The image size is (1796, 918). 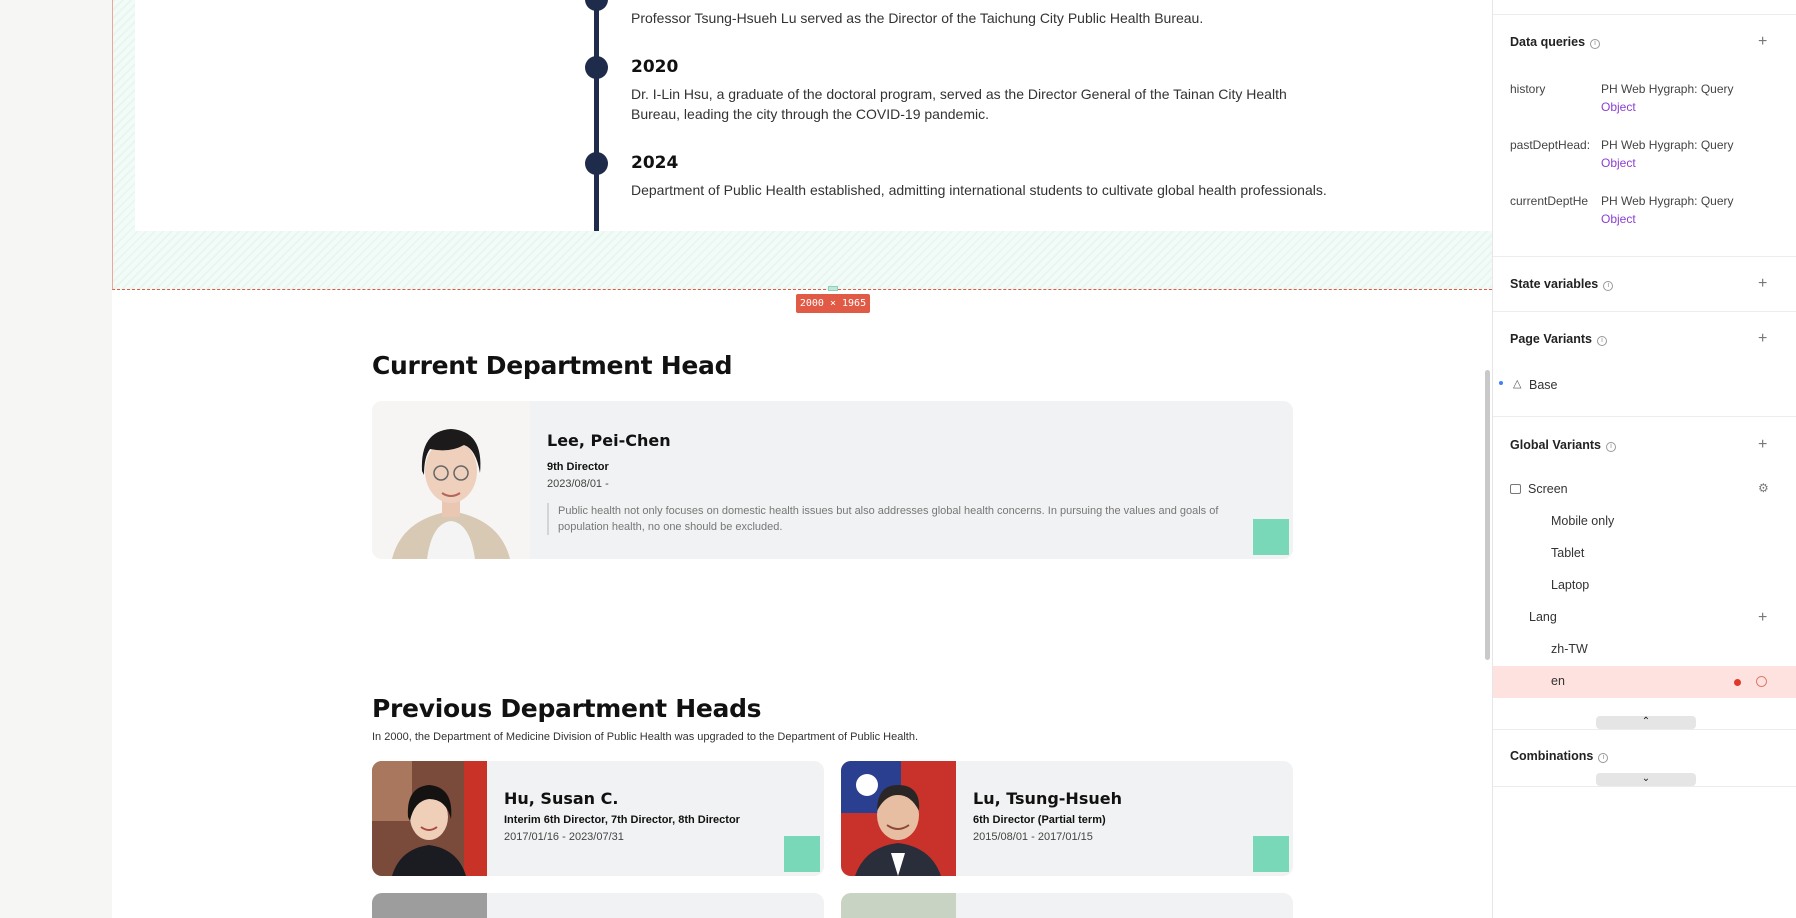 What do you see at coordinates (655, 163) in the screenshot?
I see `timeline-year: 2024` at bounding box center [655, 163].